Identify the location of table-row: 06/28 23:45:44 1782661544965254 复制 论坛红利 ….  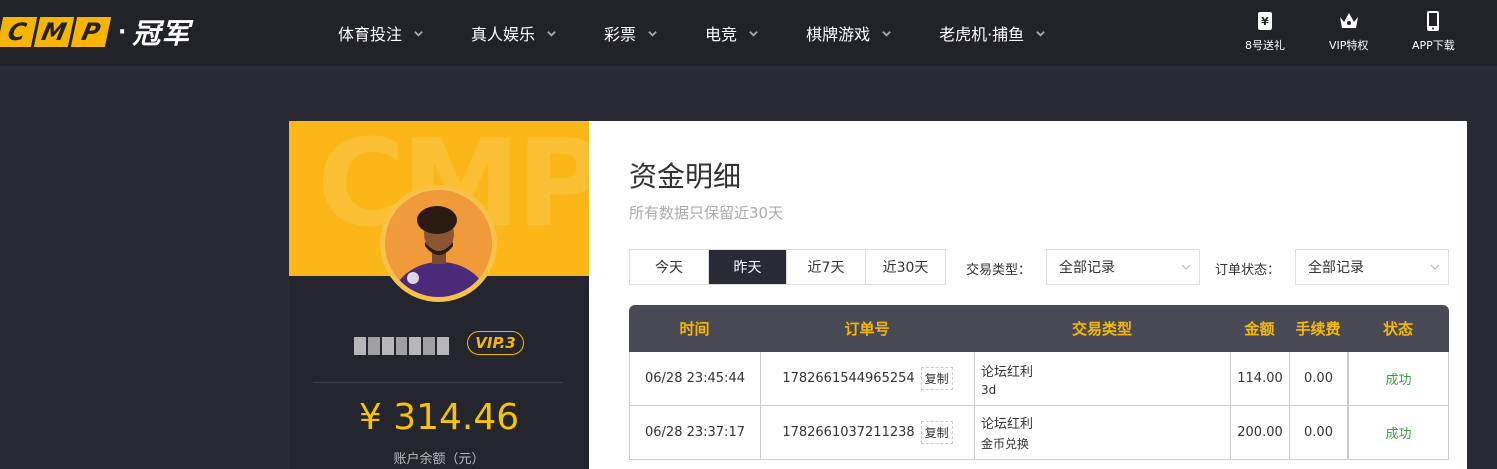
(1039, 379).